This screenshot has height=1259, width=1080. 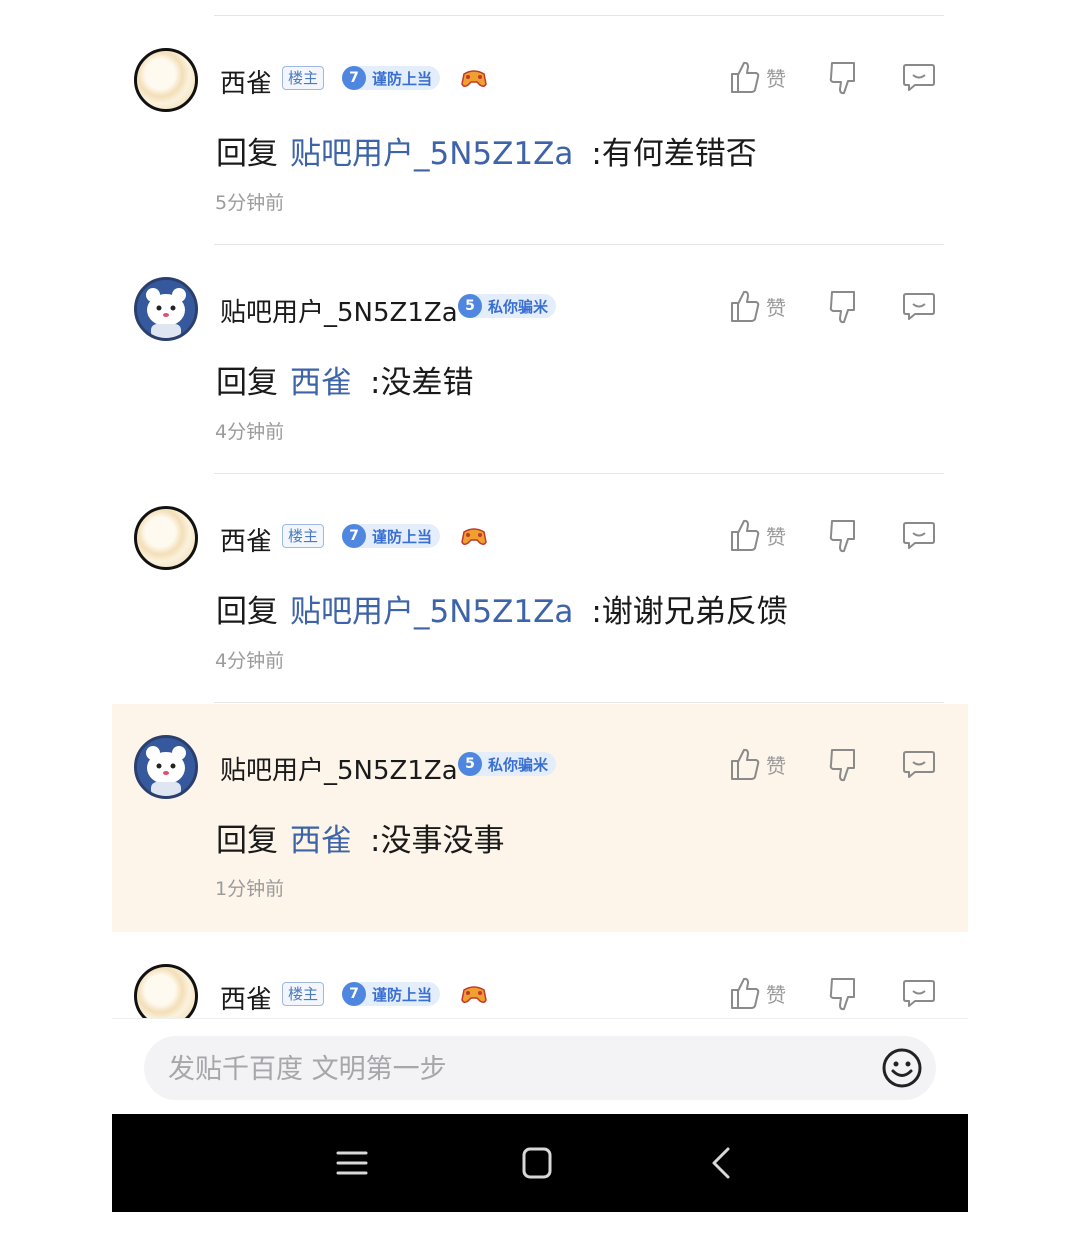 I want to click on comment-text: 回复 贴吧用户_5N5Z1Za :有何差错否, so click(x=486, y=150).